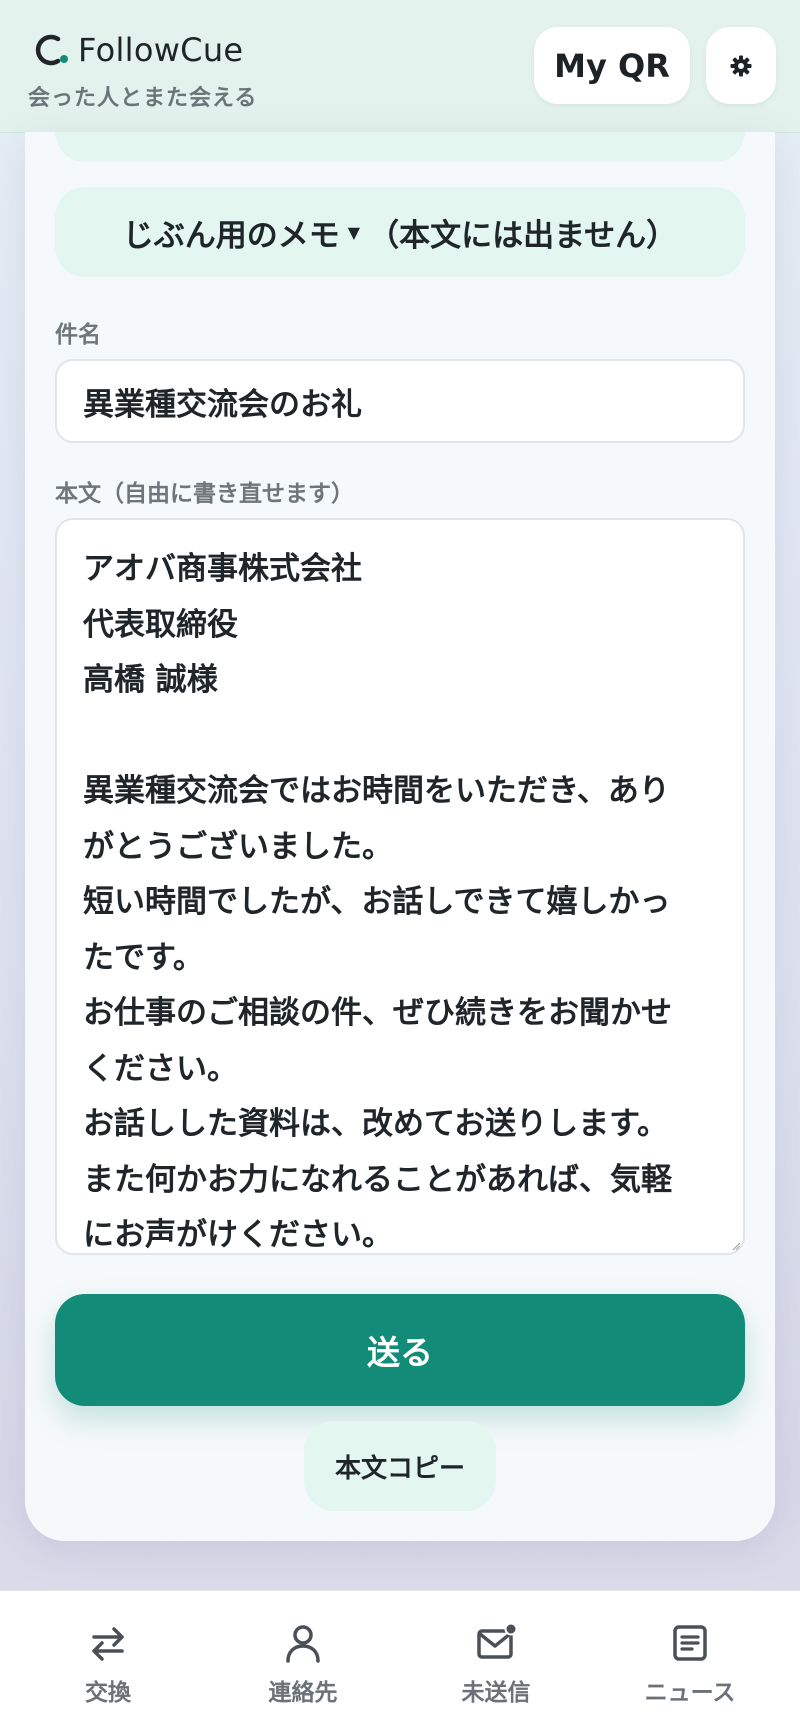 Image resolution: width=800 pixels, height=1732 pixels. I want to click on memo-toggle-label: じぶん用のメモ, so click(231, 235).